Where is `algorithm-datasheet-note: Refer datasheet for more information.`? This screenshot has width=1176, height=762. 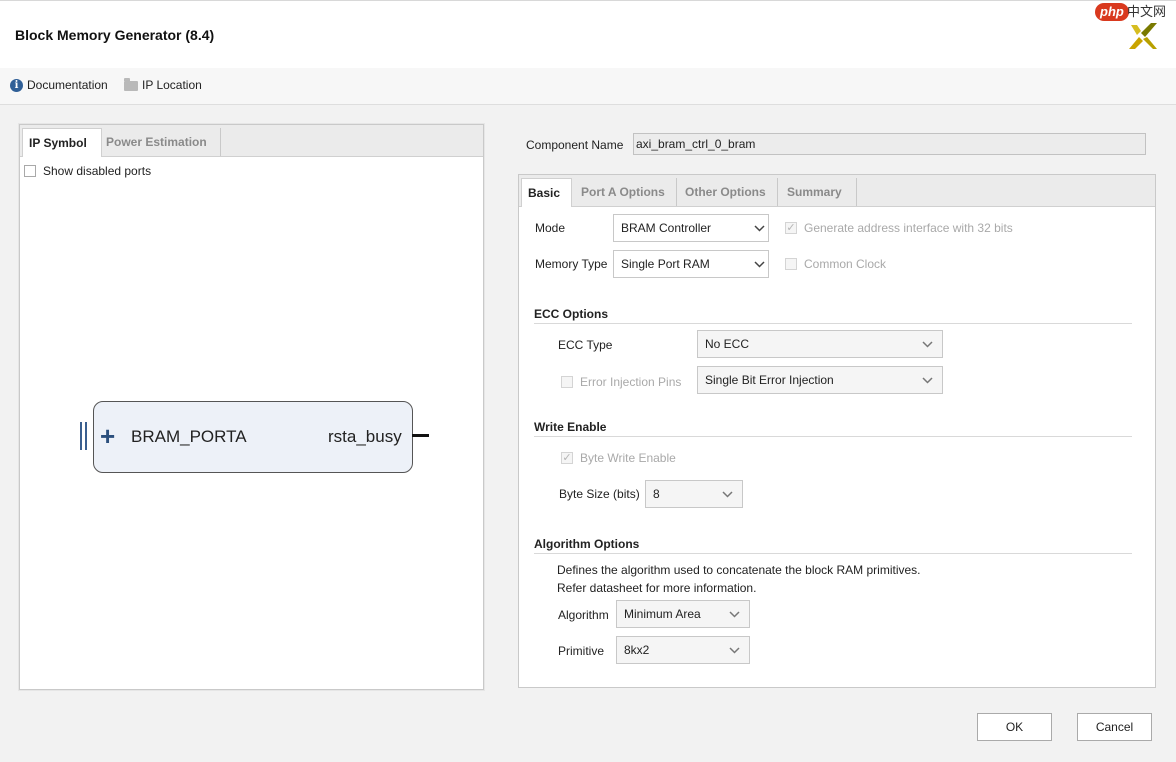
algorithm-datasheet-note: Refer datasheet for more information. is located at coordinates (657, 588).